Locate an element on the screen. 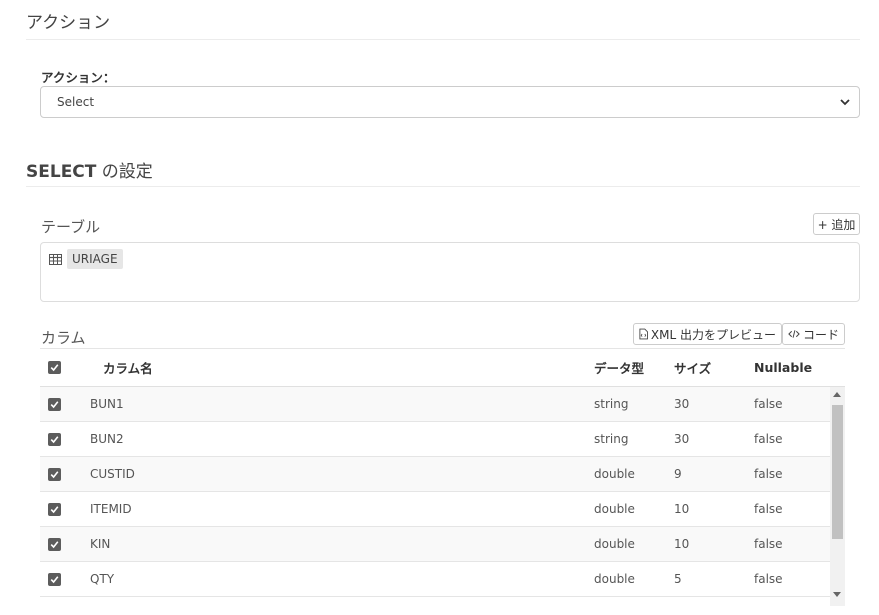  table-row: CUSTID double 9 false is located at coordinates (435, 474).